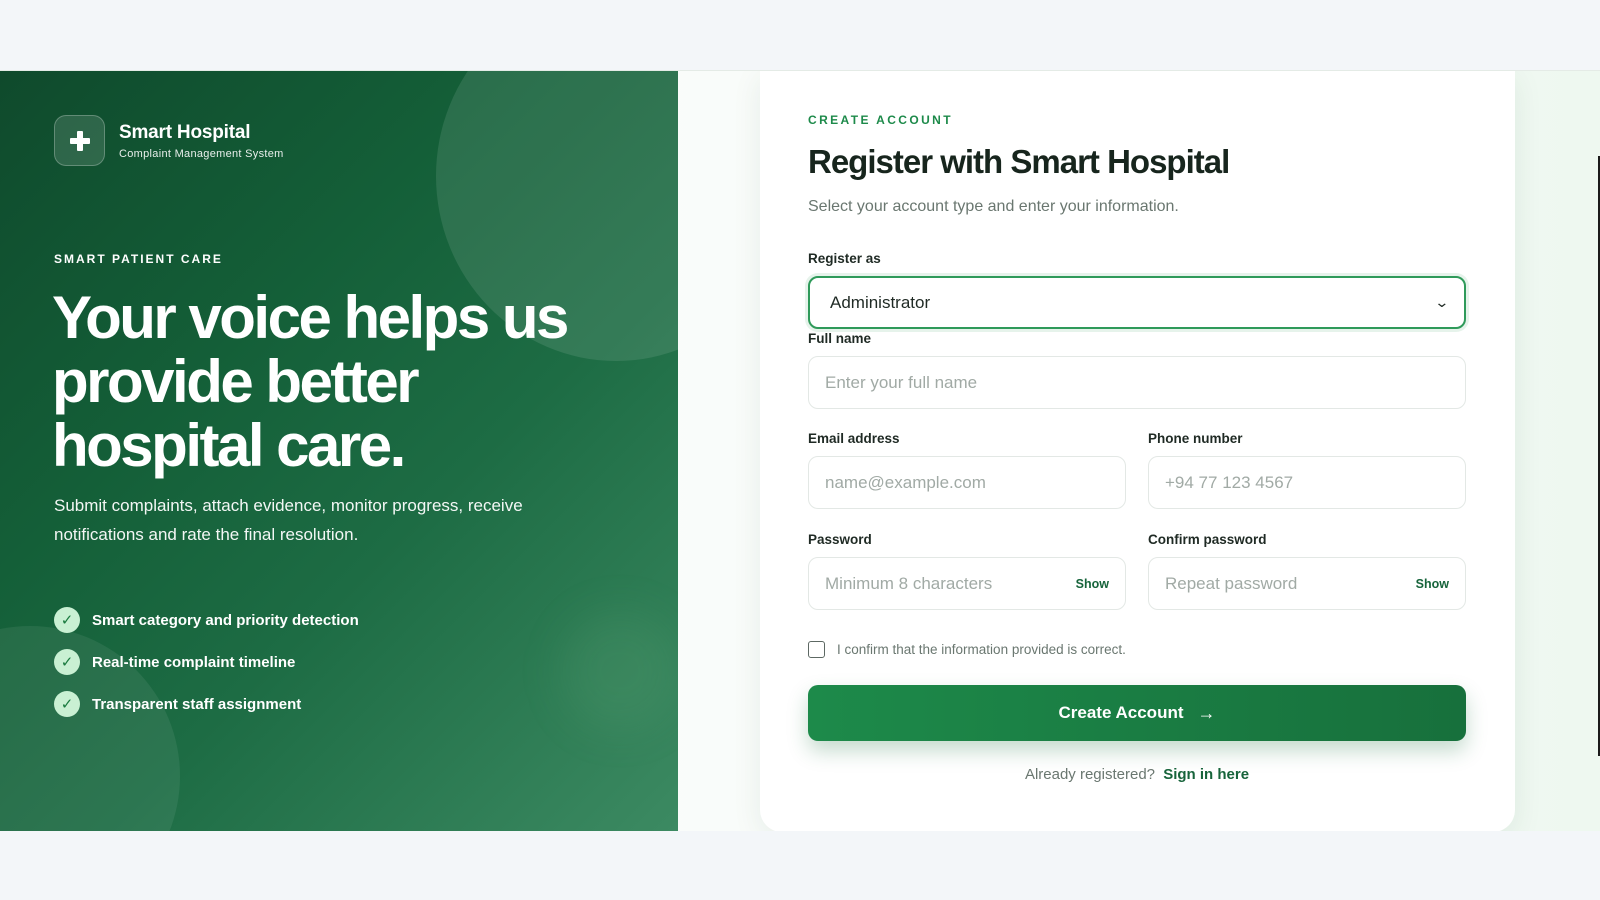  What do you see at coordinates (1307, 482) in the screenshot?
I see `phone-field: +94 77 123 4567` at bounding box center [1307, 482].